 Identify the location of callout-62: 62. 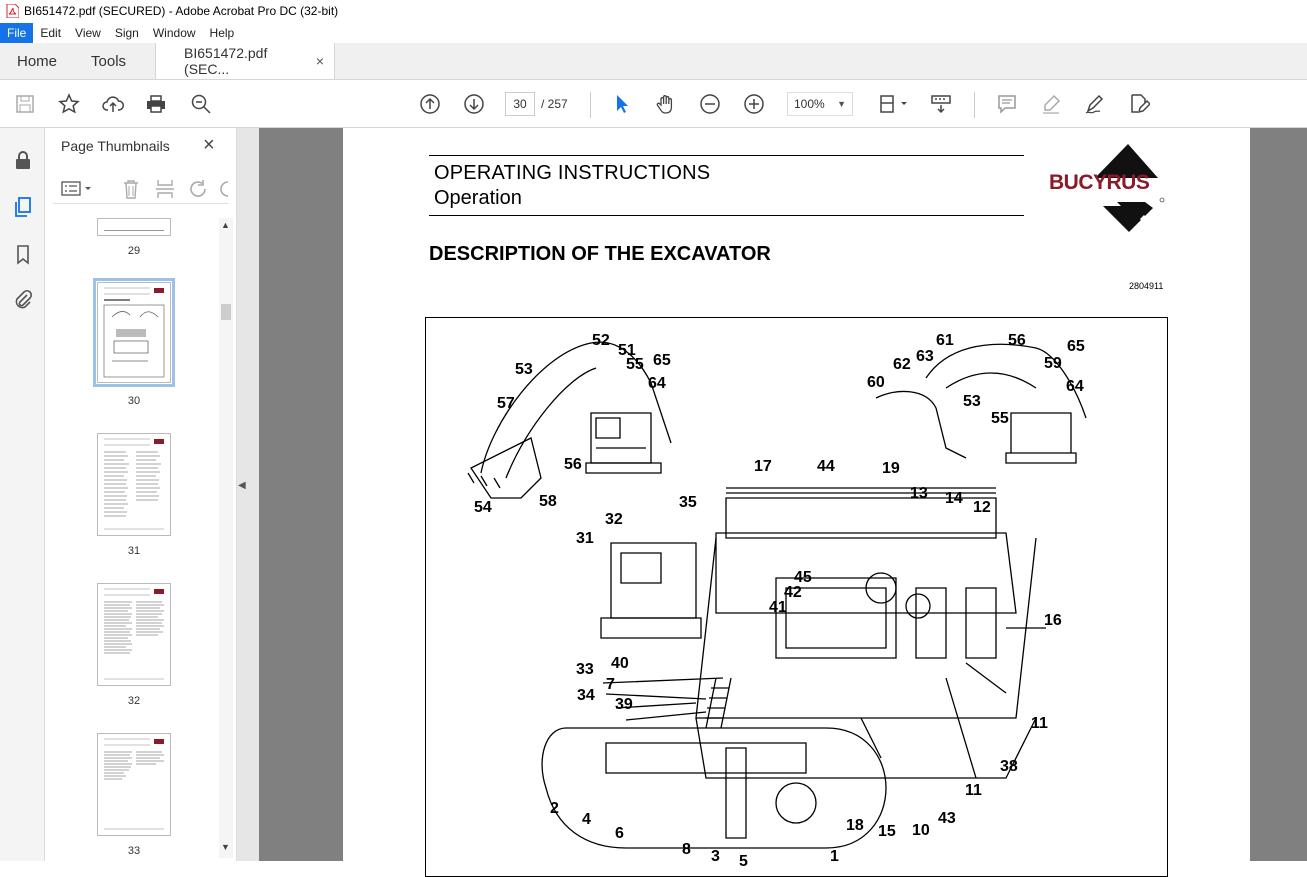
(902, 364).